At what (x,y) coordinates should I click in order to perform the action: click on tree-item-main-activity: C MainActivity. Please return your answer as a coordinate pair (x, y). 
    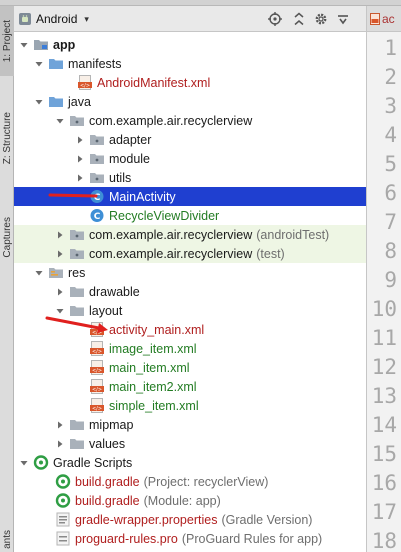
    Looking at the image, I should click on (190, 196).